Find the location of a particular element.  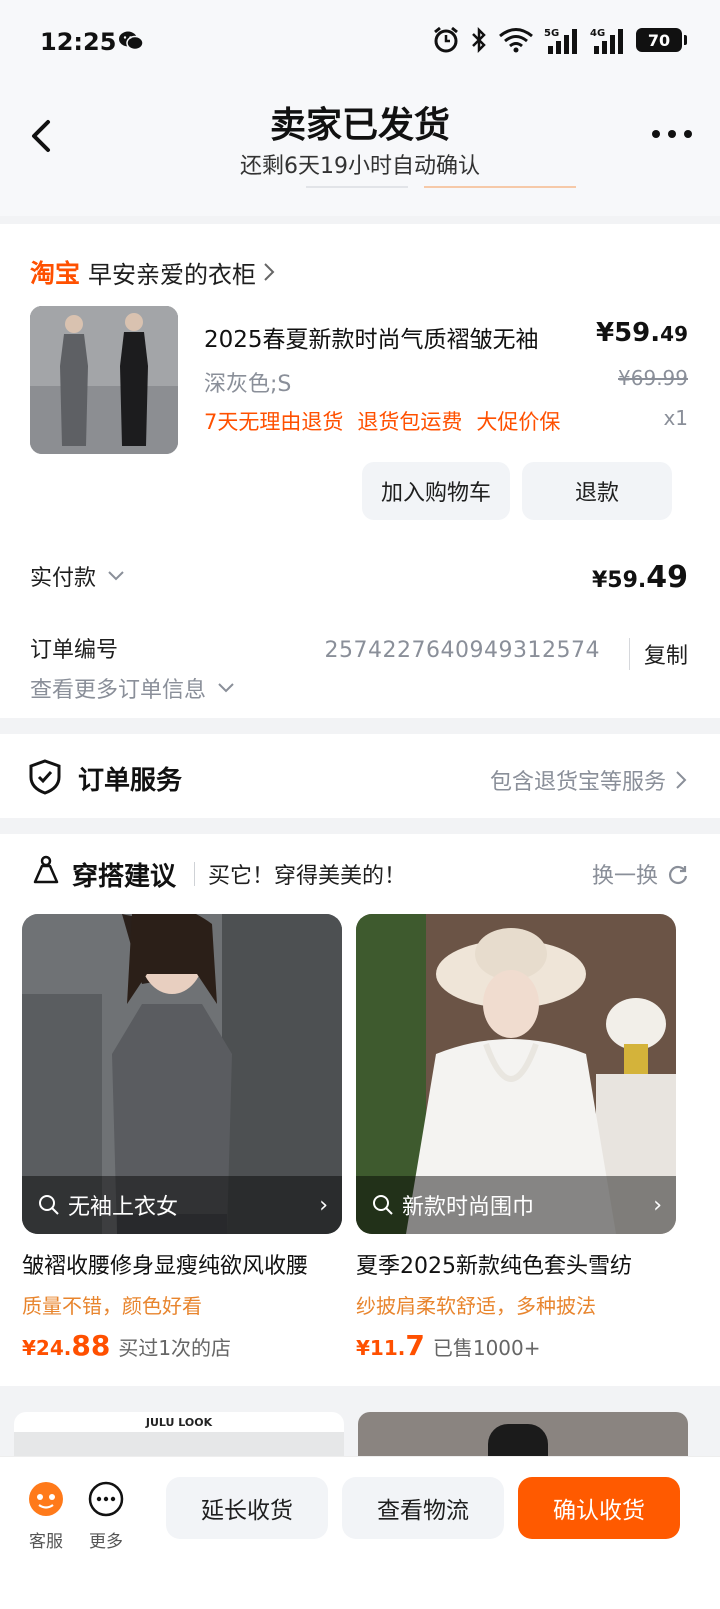

search-suggestion-label: 无袖上衣女 is located at coordinates (123, 1207).